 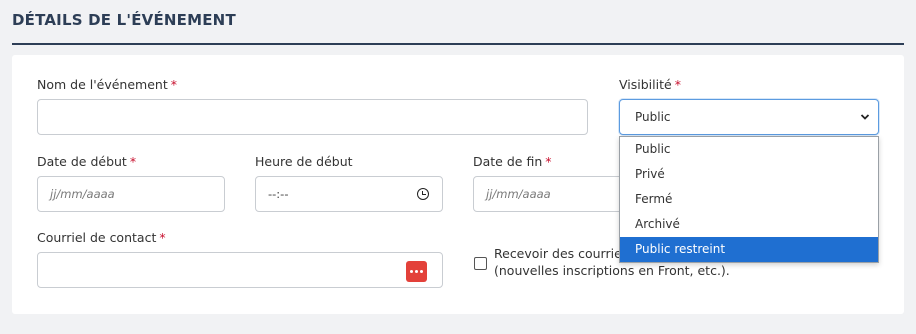 I want to click on visibility-selected-value: Public, so click(x=653, y=117).